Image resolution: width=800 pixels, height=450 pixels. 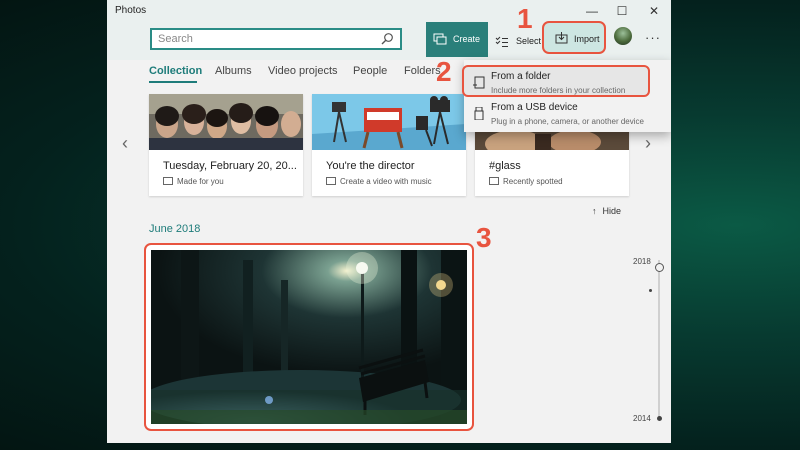 I want to click on menu-item-title: From a USB device, so click(x=534, y=107).